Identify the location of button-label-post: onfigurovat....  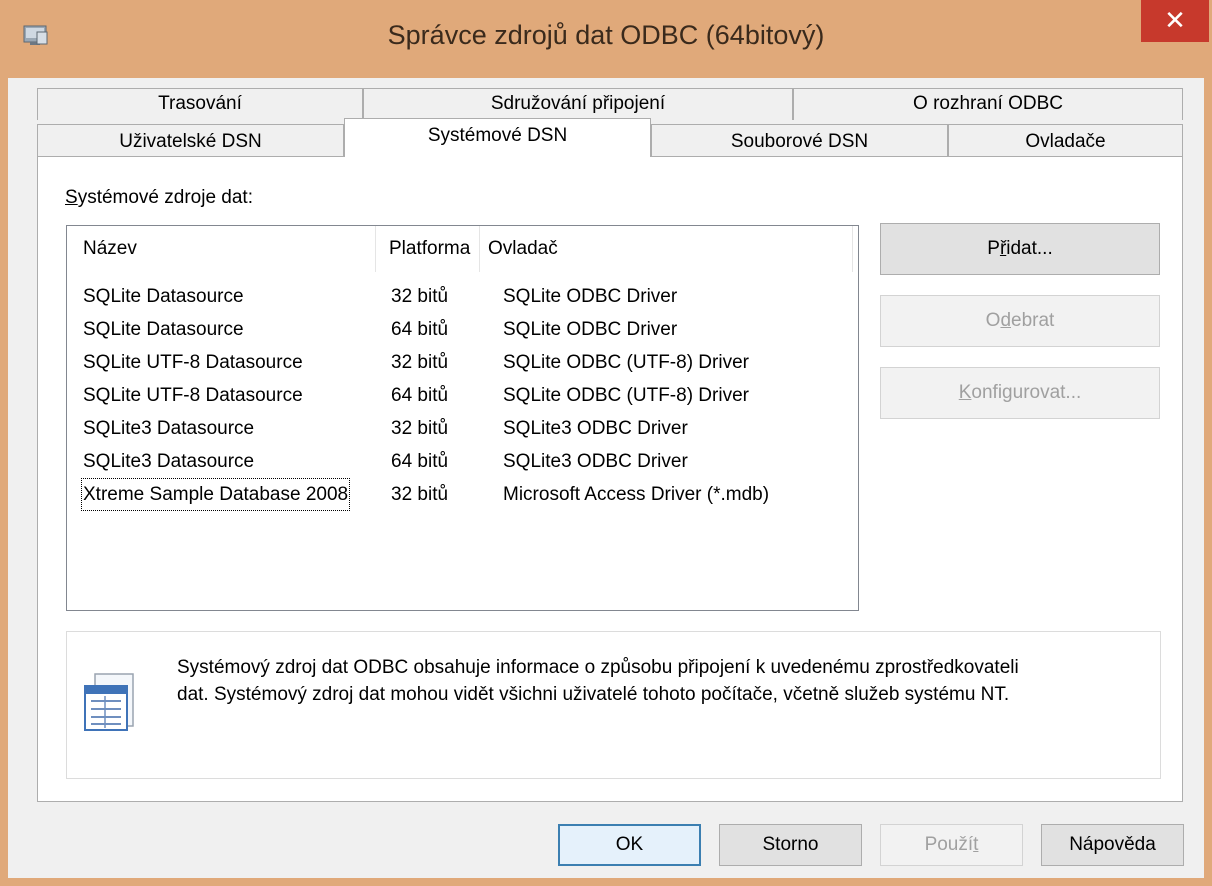
(1026, 392).